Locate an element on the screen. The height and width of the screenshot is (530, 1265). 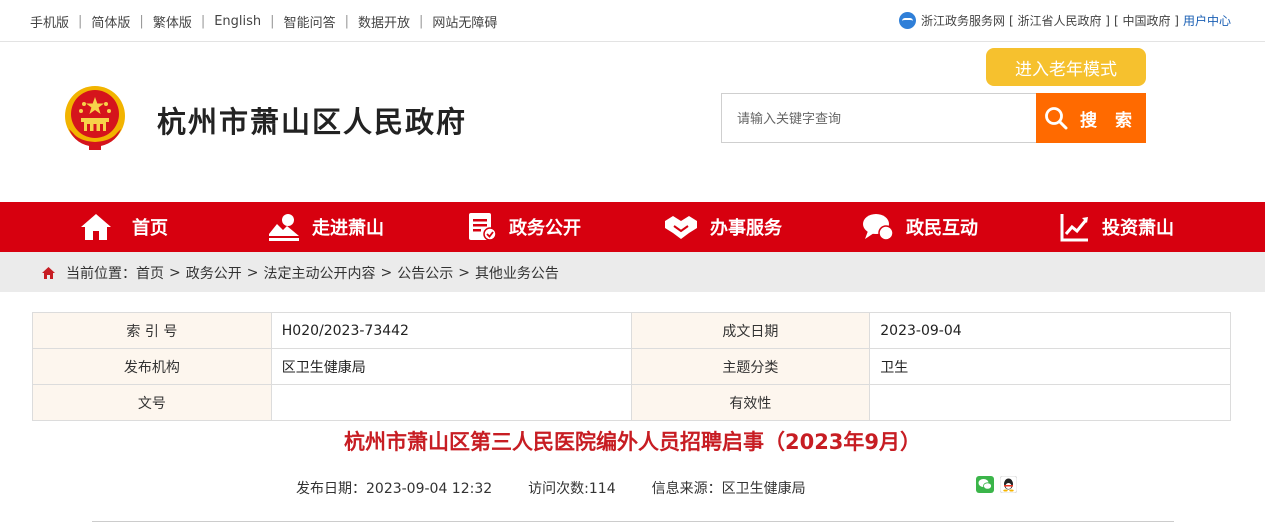
landscape-icon is located at coordinates (284, 227).